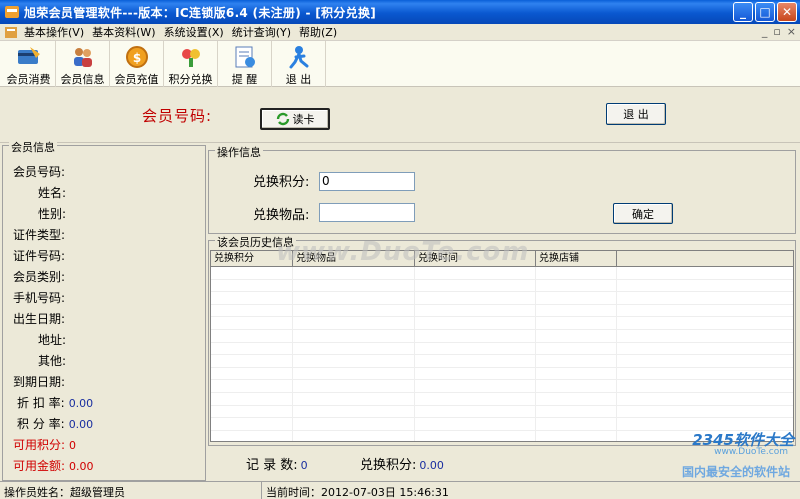 The width and height of the screenshot is (800, 499). I want to click on toolbar-reminder-button: 提 醒, so click(245, 64).